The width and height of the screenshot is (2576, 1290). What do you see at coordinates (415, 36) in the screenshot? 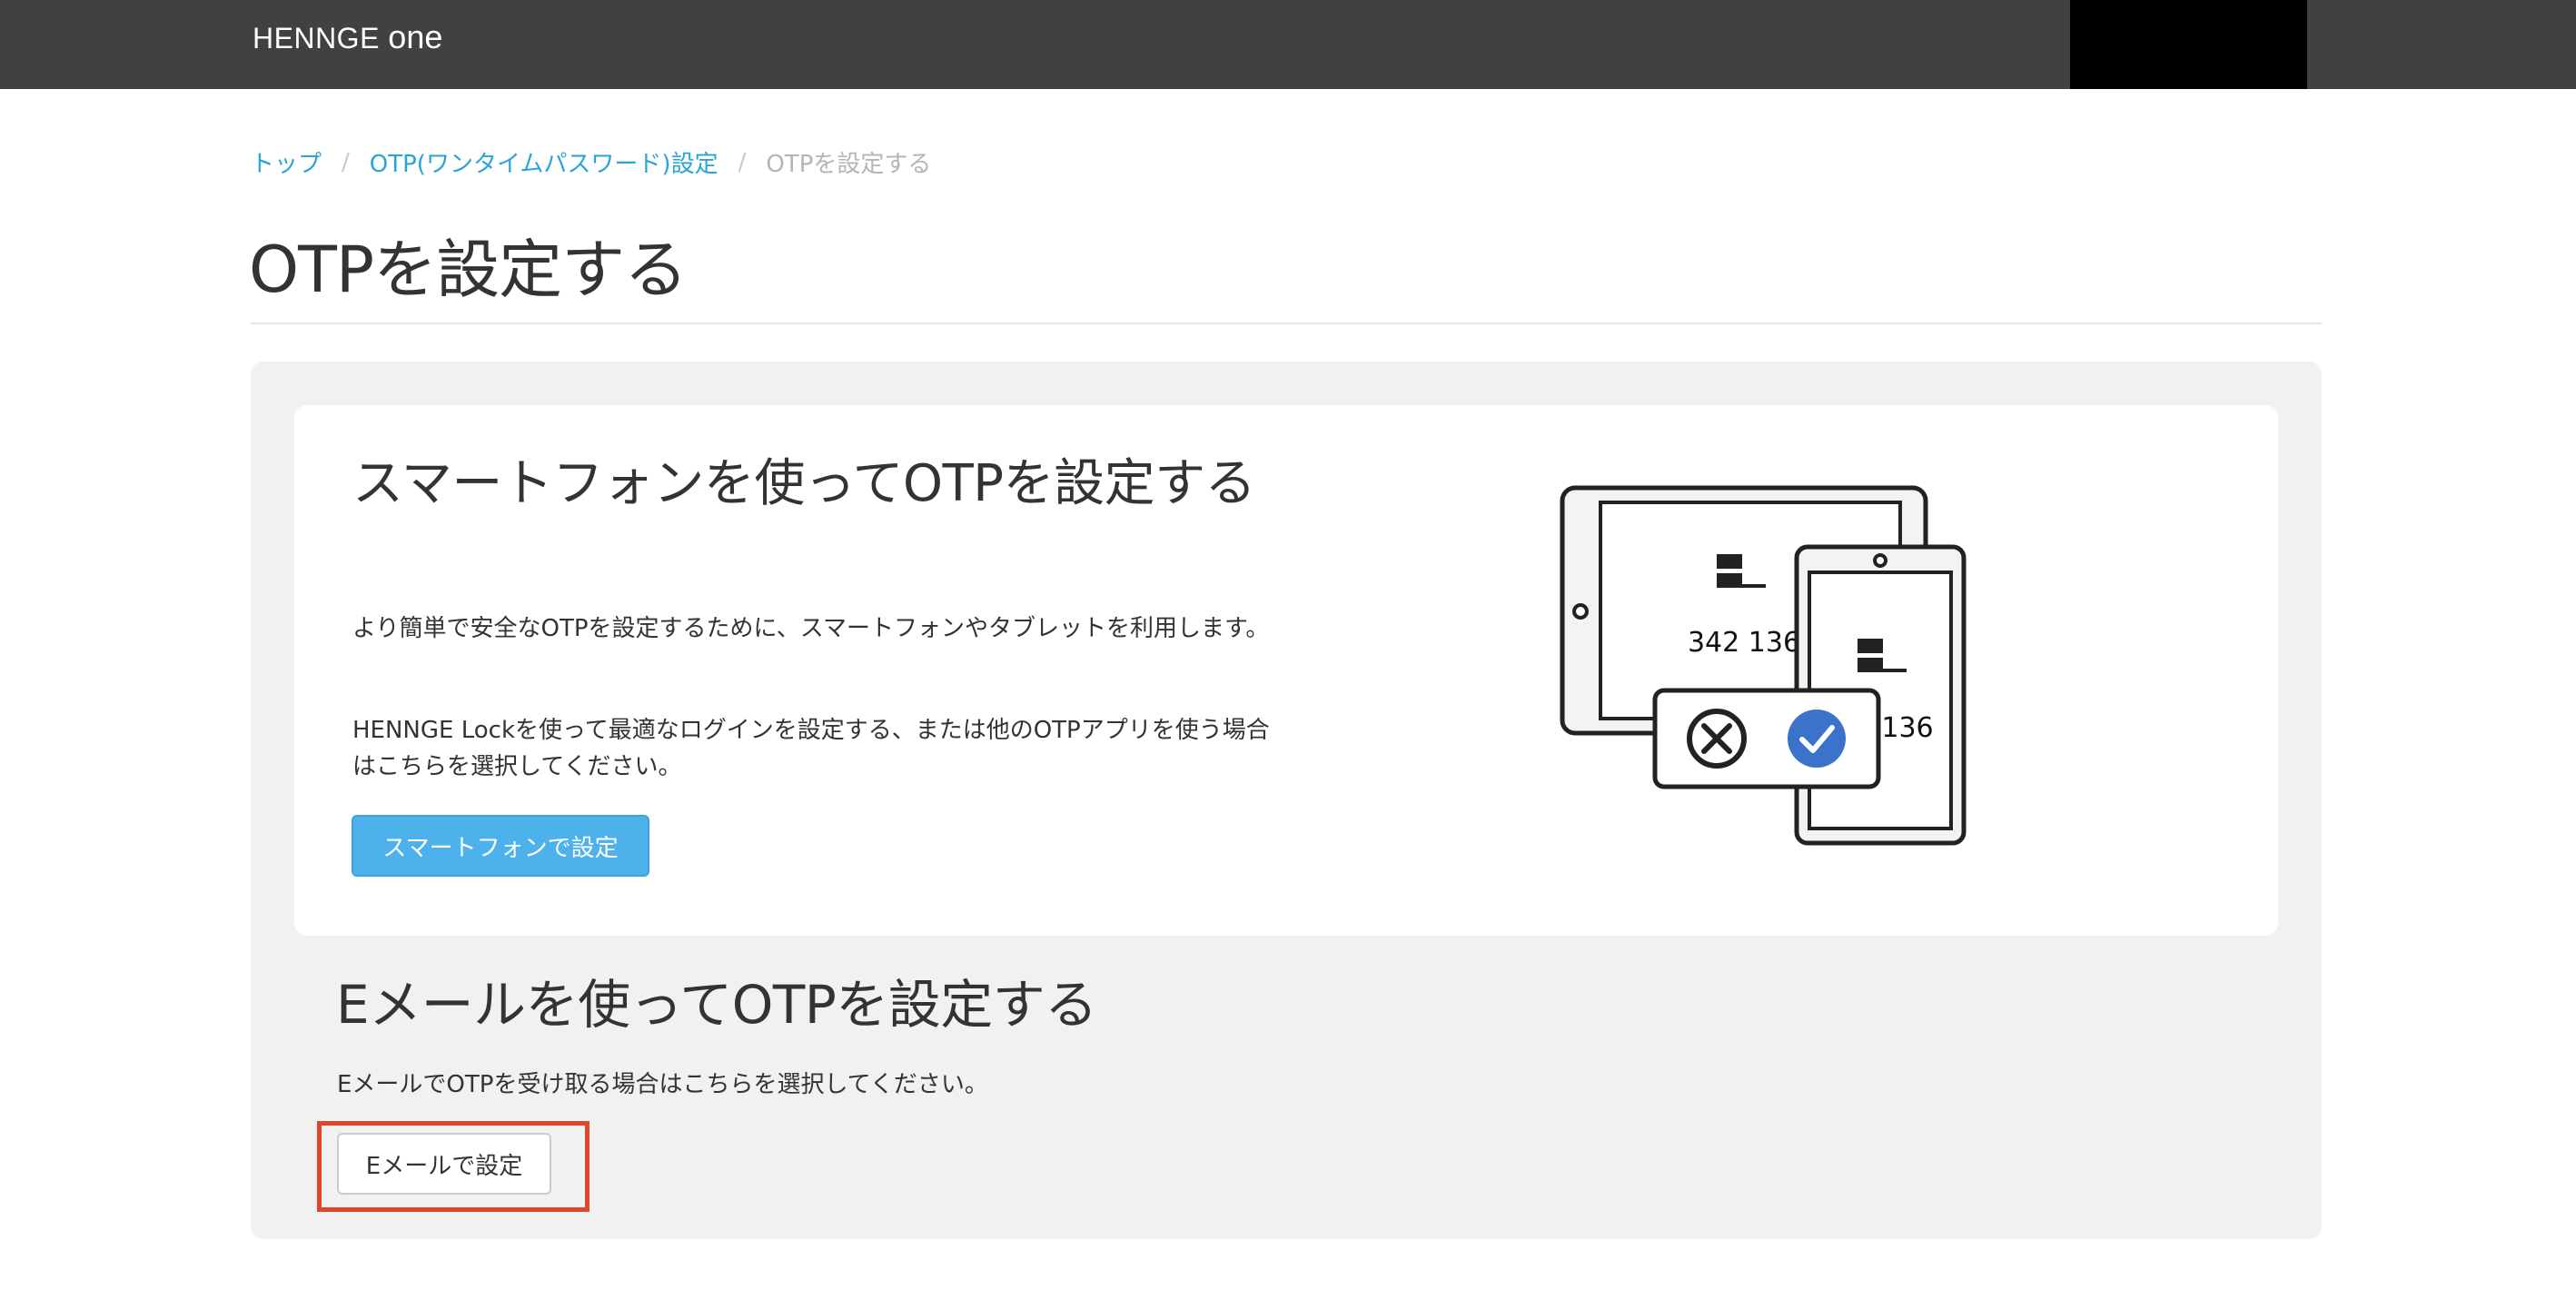
I see `logo-suffix: one` at bounding box center [415, 36].